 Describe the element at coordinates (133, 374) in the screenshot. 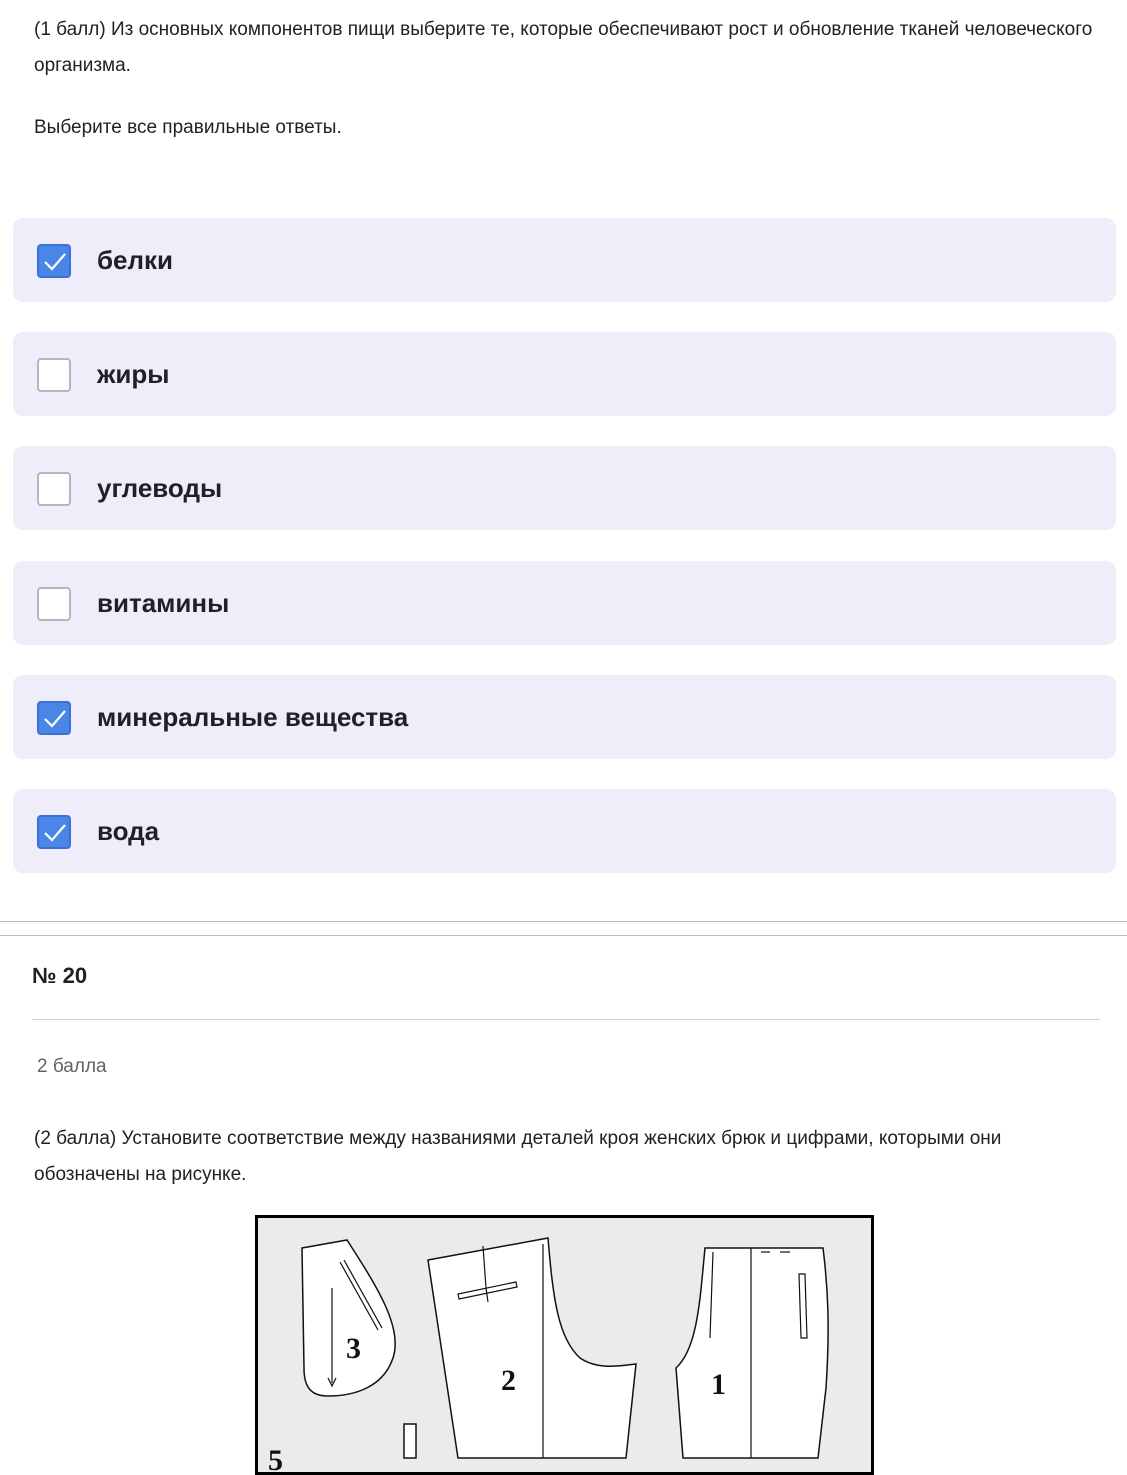

I see `option-label: жиры` at that location.